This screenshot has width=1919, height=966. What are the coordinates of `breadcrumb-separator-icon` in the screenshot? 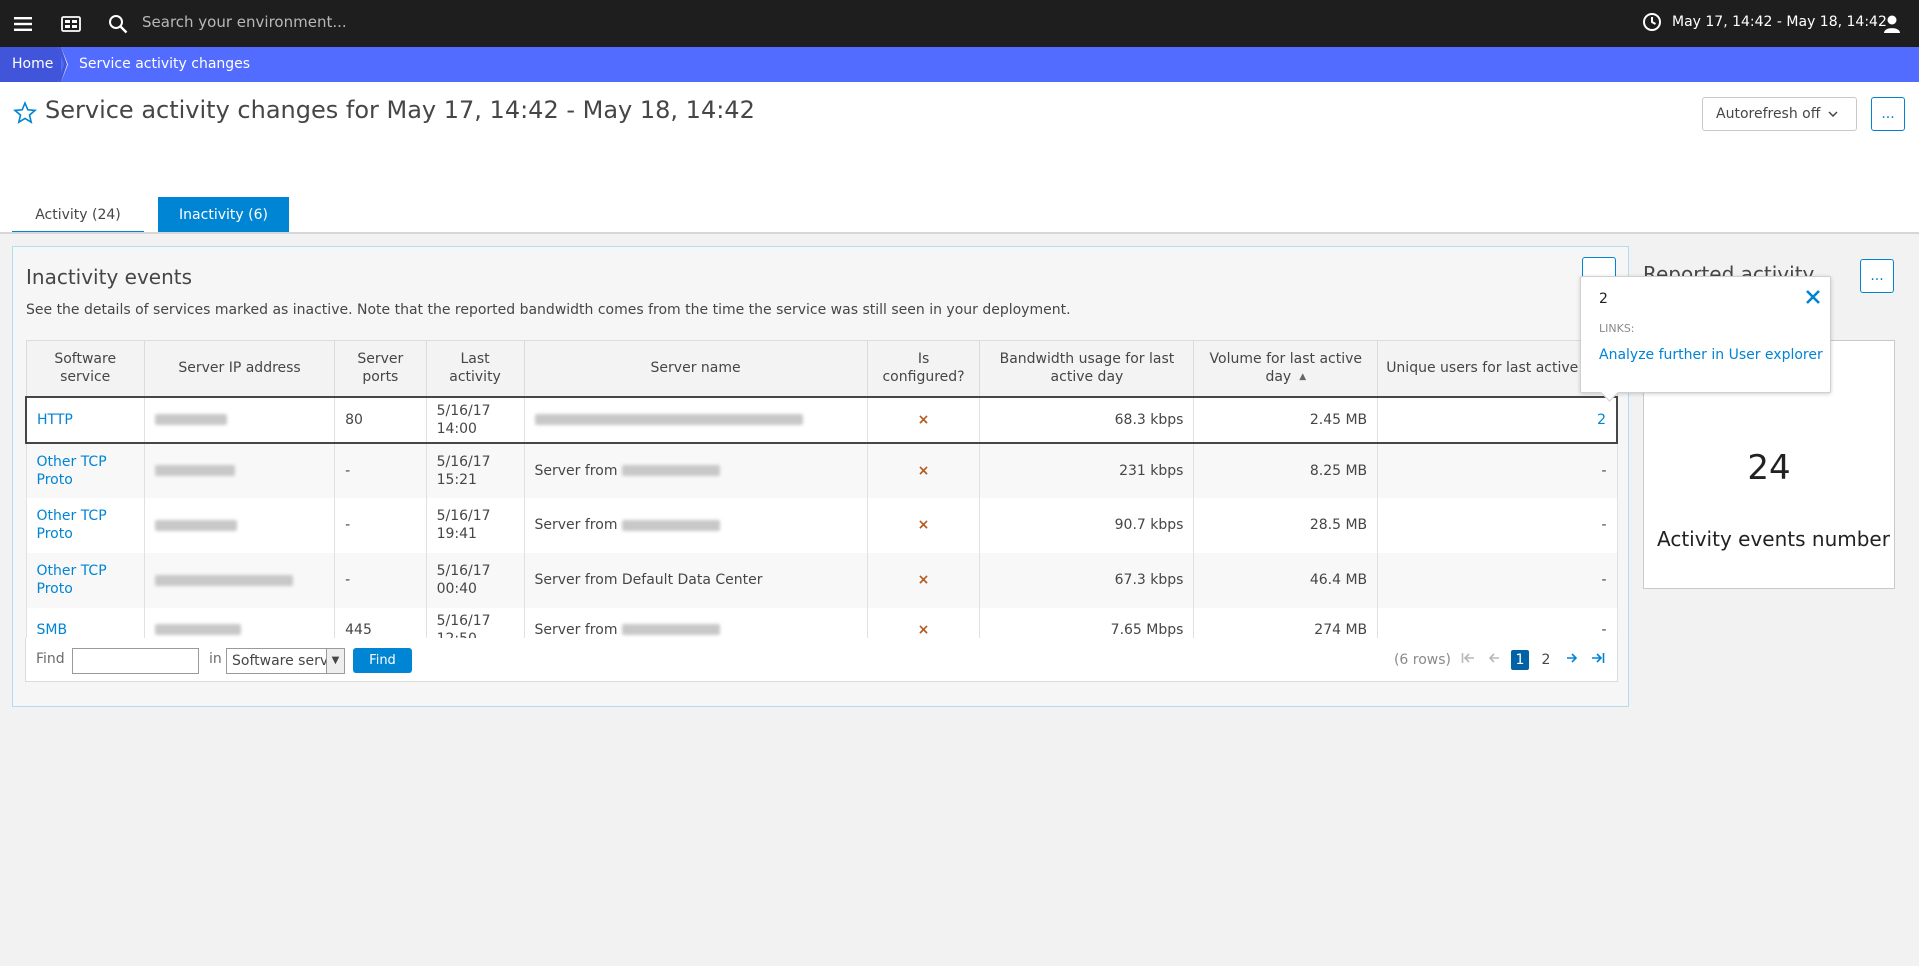 It's located at (63, 64).